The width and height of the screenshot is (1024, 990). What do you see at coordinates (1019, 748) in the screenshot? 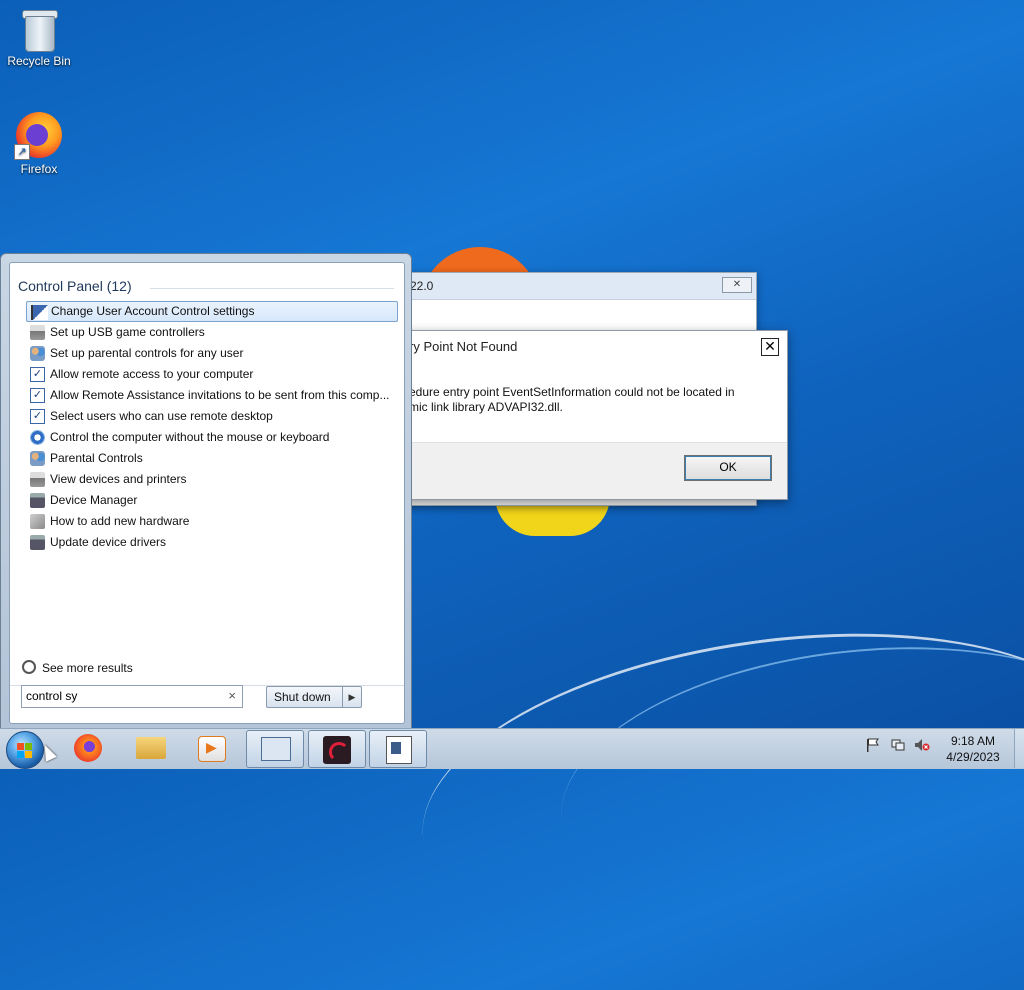
I see `show-desktop-button` at bounding box center [1019, 748].